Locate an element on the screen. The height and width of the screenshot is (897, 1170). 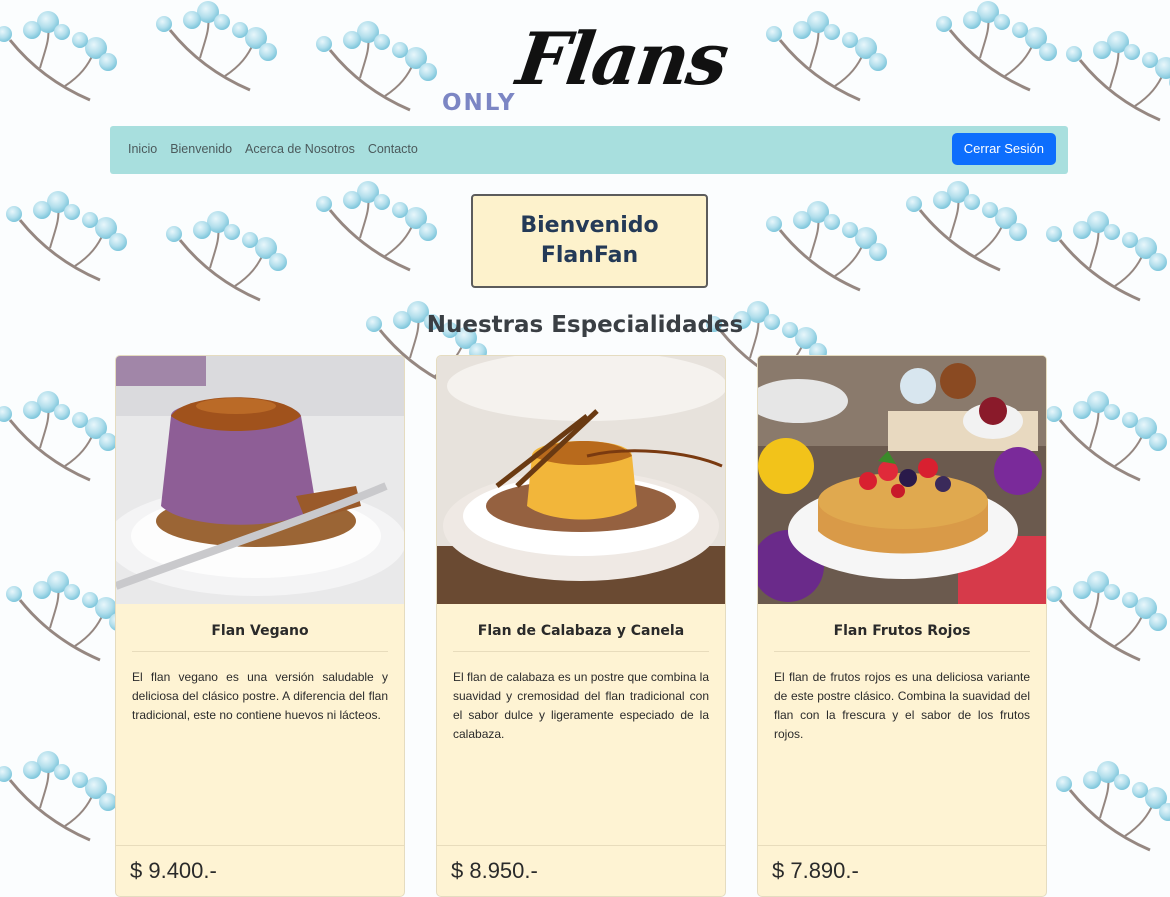
card-price: $ 8.950.- is located at coordinates (494, 870).